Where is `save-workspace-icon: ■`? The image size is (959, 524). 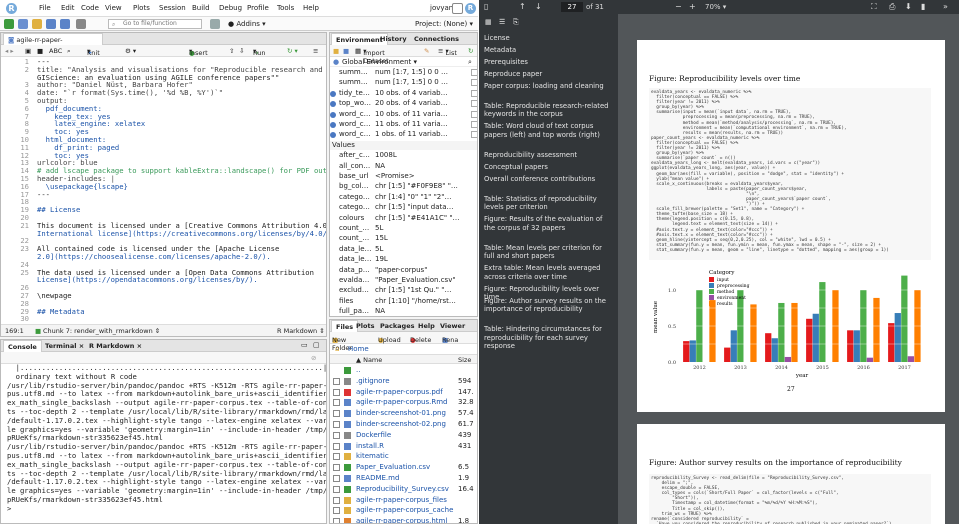 save-workspace-icon: ■ is located at coordinates (346, 51).